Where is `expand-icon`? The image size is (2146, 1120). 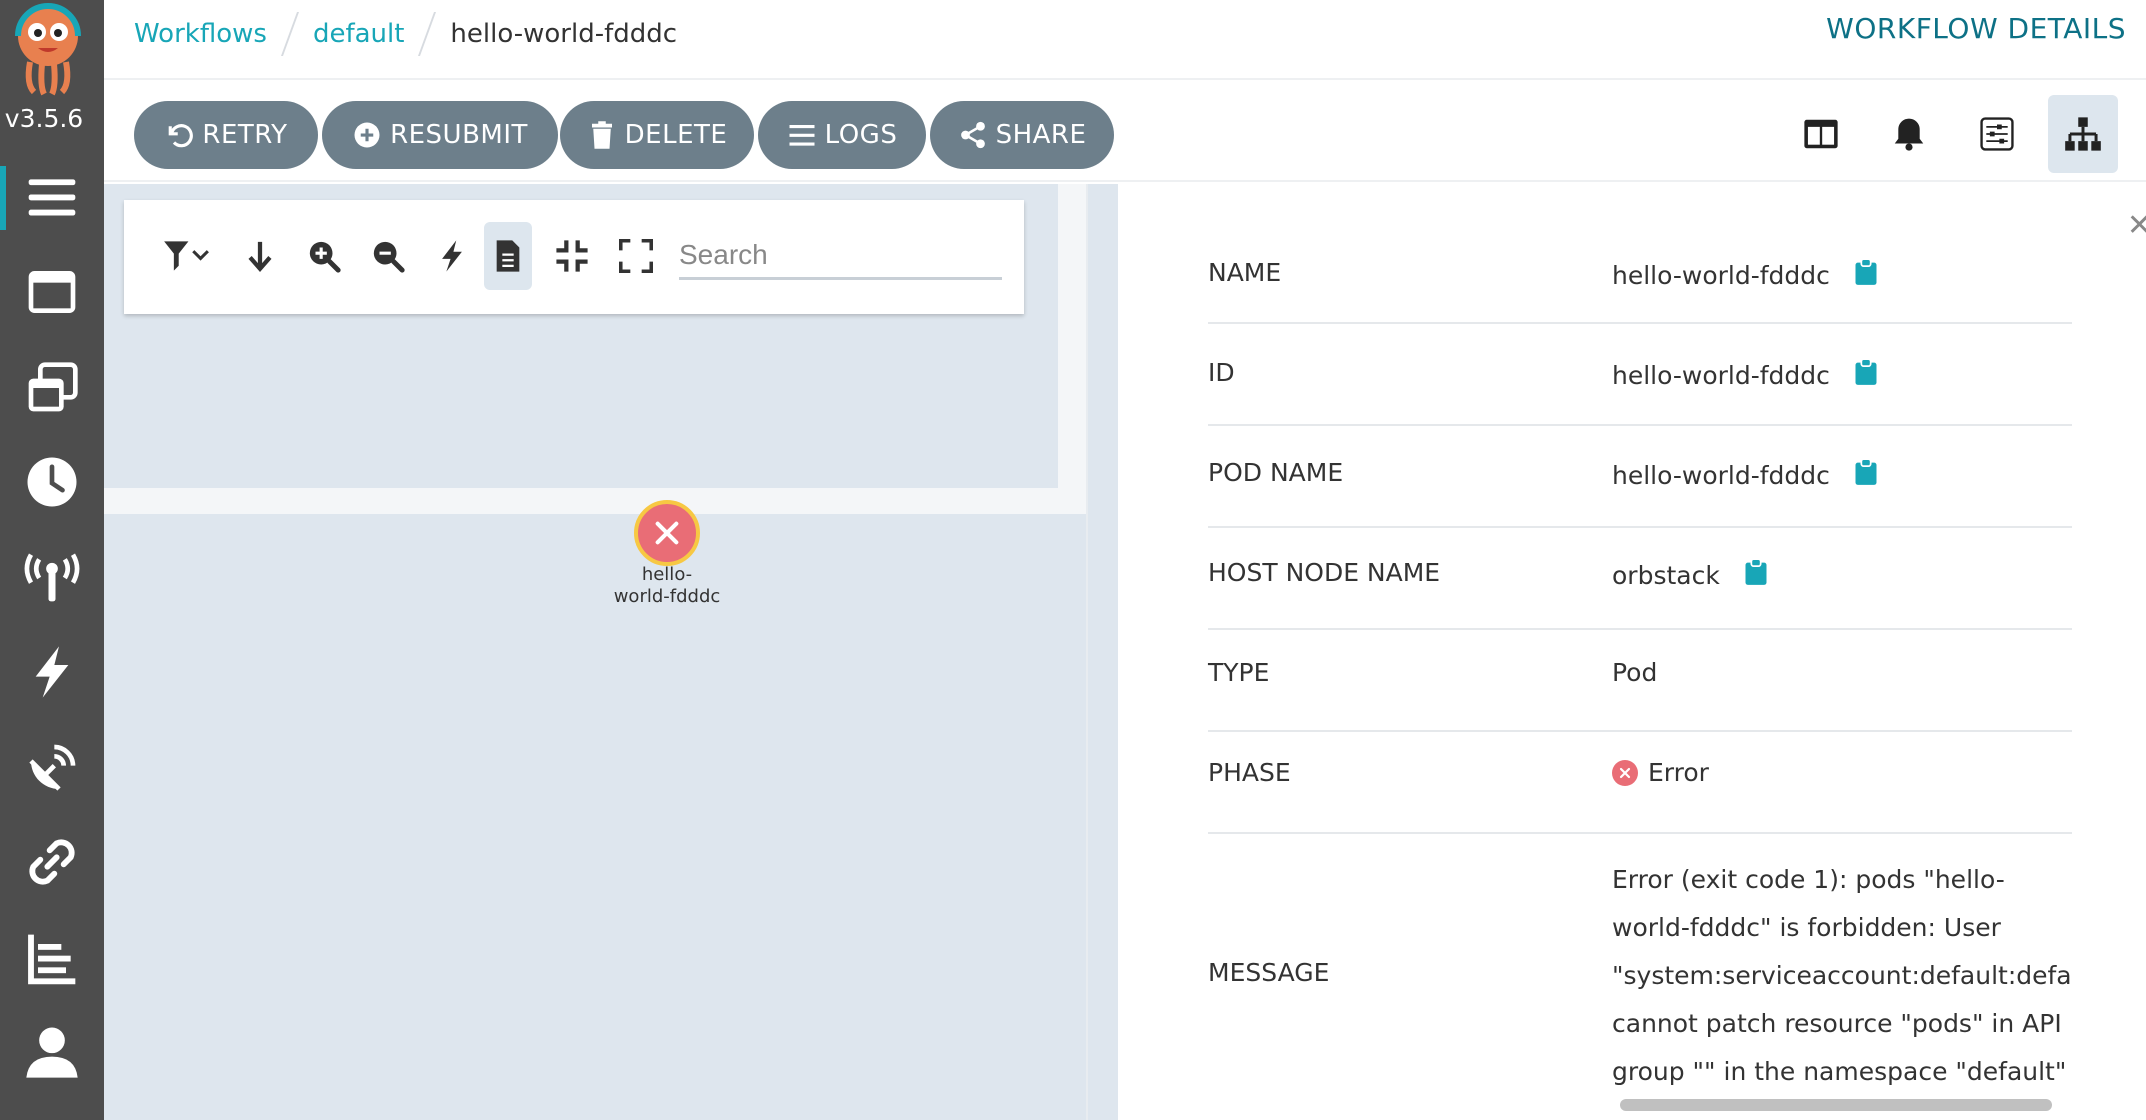 expand-icon is located at coordinates (636, 256).